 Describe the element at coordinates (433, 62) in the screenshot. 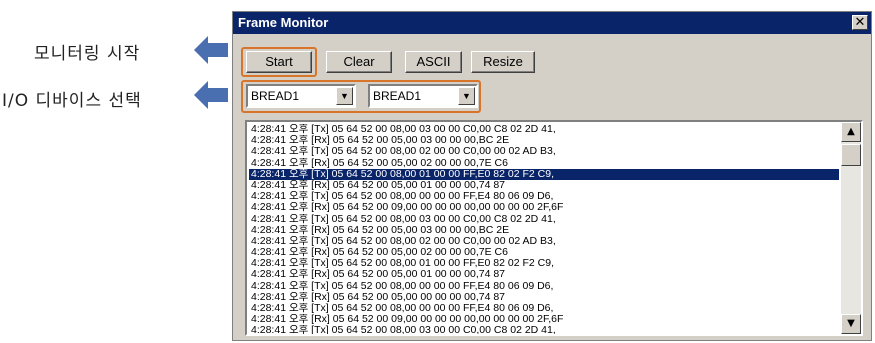

I see `ascii-button: ASCII` at that location.